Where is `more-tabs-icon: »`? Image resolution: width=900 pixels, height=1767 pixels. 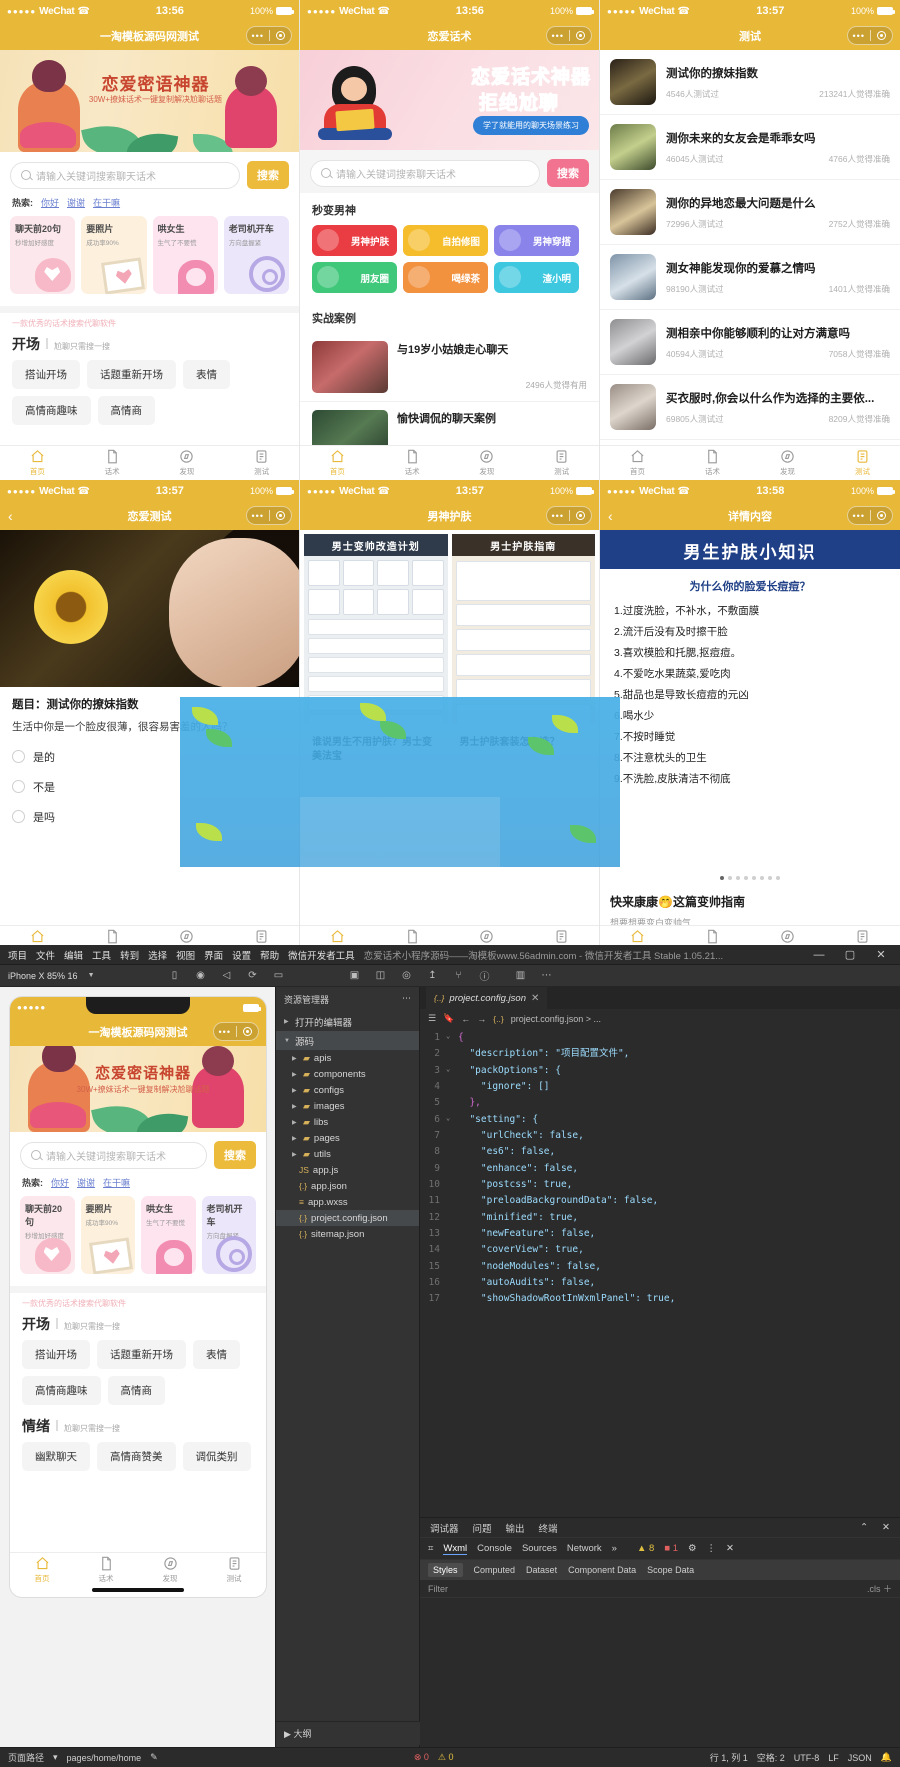
more-tabs-icon: » is located at coordinates (614, 1548).